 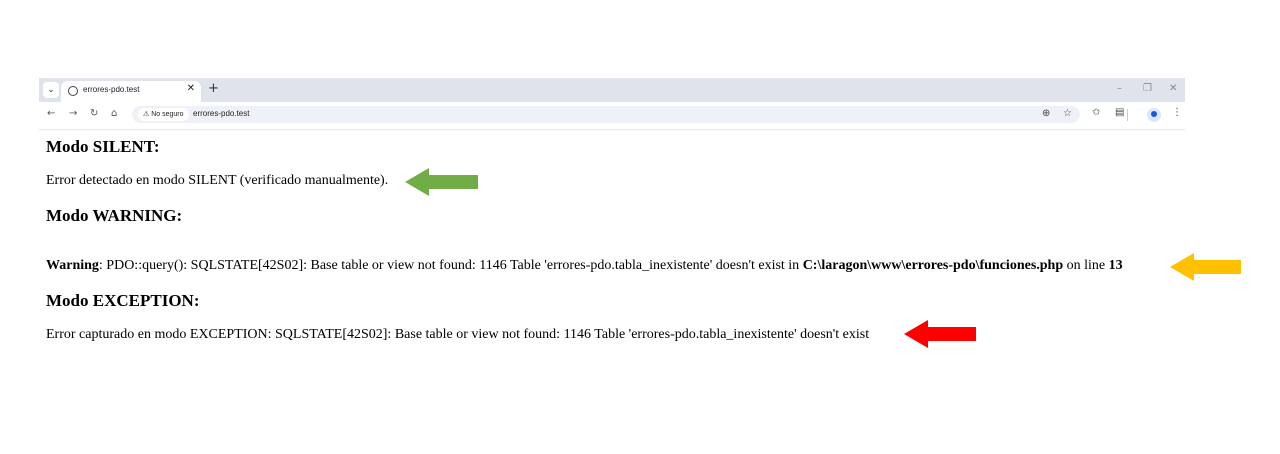 What do you see at coordinates (114, 113) in the screenshot?
I see `home-icon: ⌂` at bounding box center [114, 113].